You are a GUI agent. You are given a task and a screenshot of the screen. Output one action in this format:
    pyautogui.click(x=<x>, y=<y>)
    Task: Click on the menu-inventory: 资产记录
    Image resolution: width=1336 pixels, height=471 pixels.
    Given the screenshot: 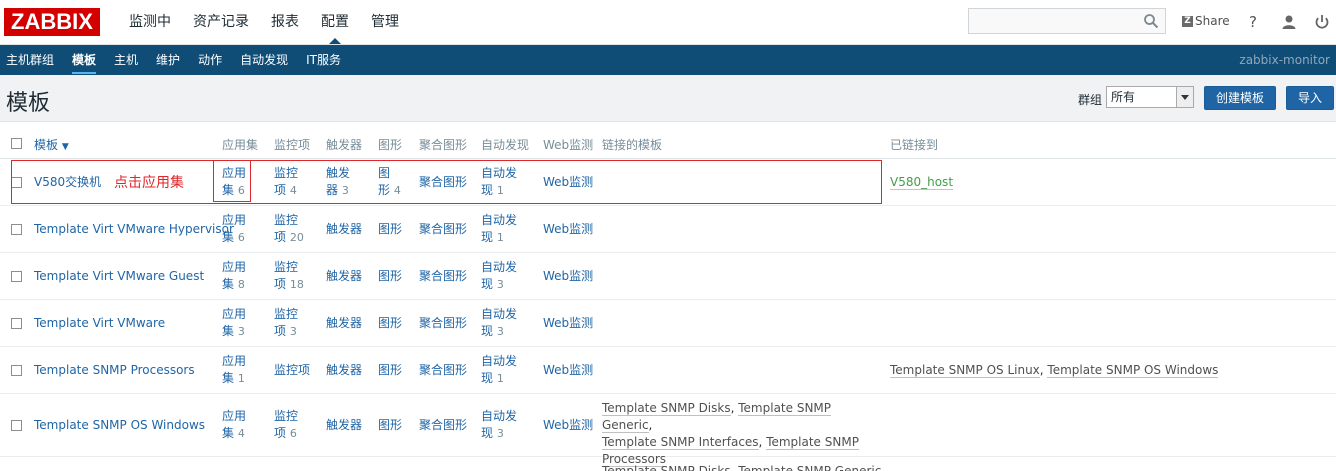 What is the action you would take?
    pyautogui.click(x=221, y=22)
    